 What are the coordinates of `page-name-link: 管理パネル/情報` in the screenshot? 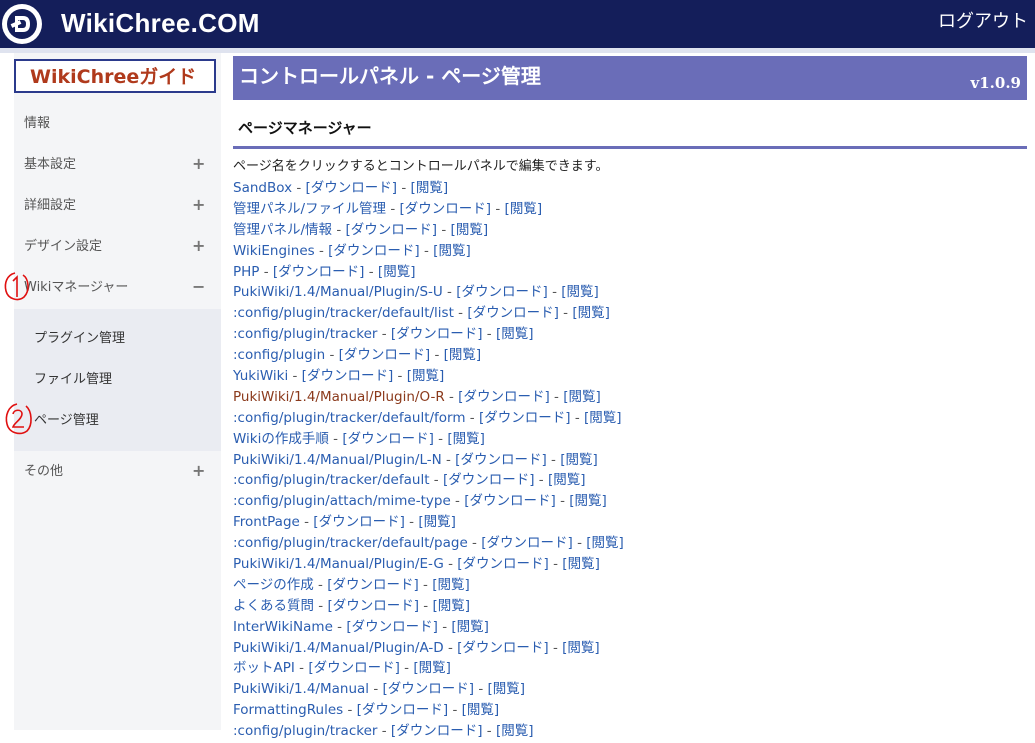 It's located at (282, 230).